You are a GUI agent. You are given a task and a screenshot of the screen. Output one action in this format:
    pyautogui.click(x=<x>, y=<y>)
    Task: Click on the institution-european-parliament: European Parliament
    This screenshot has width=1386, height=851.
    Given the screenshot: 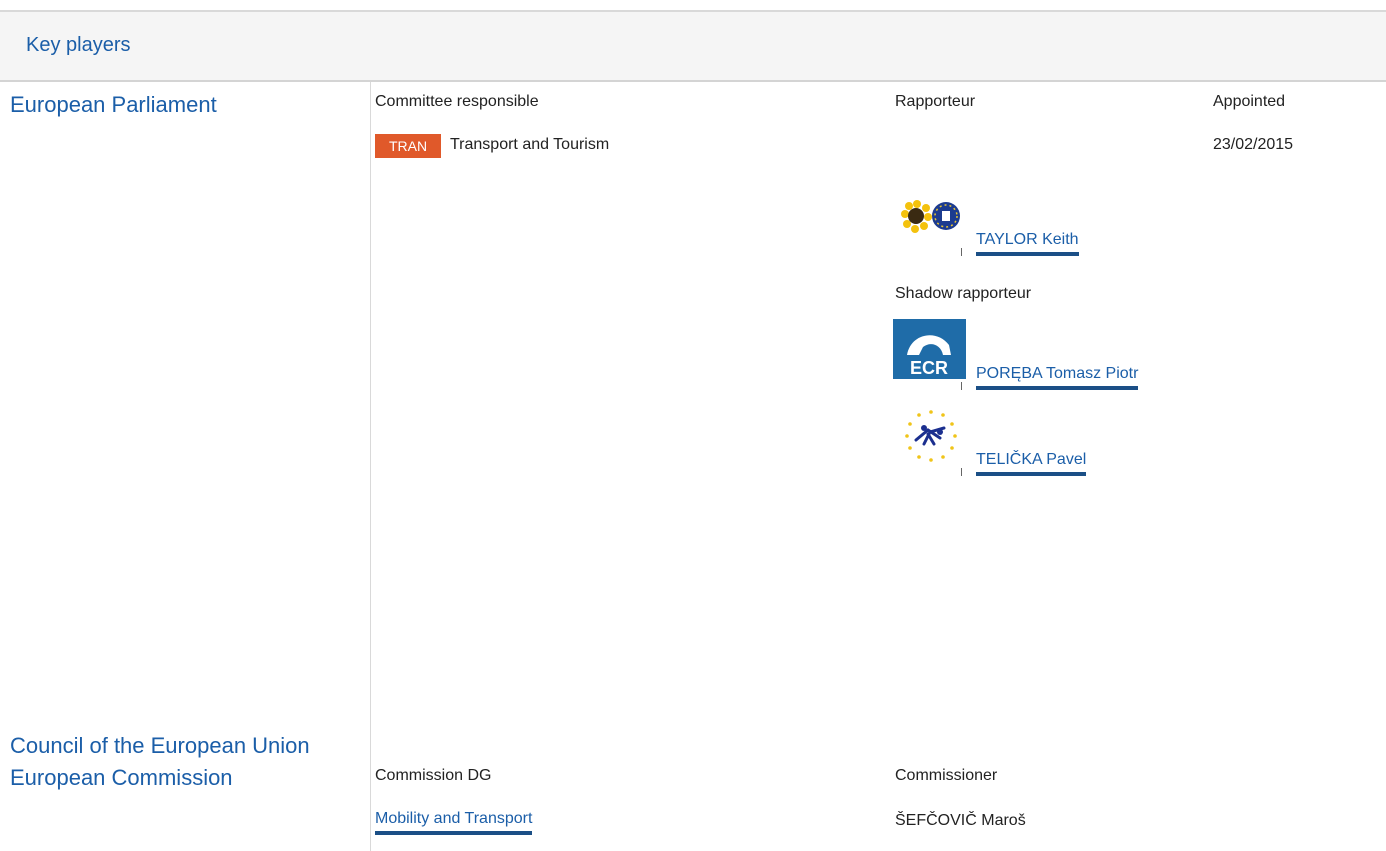 What is the action you would take?
    pyautogui.click(x=113, y=105)
    